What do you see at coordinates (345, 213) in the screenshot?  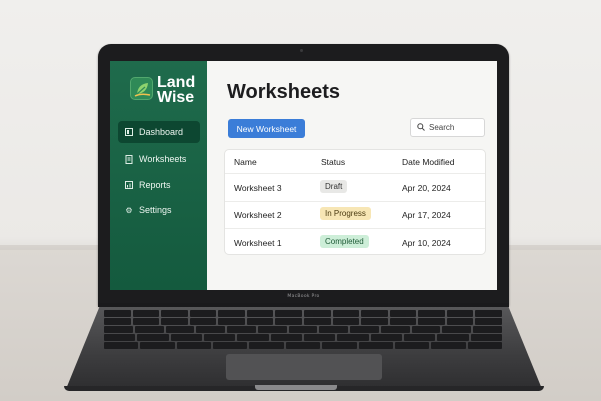 I see `status-badge: In Progress` at bounding box center [345, 213].